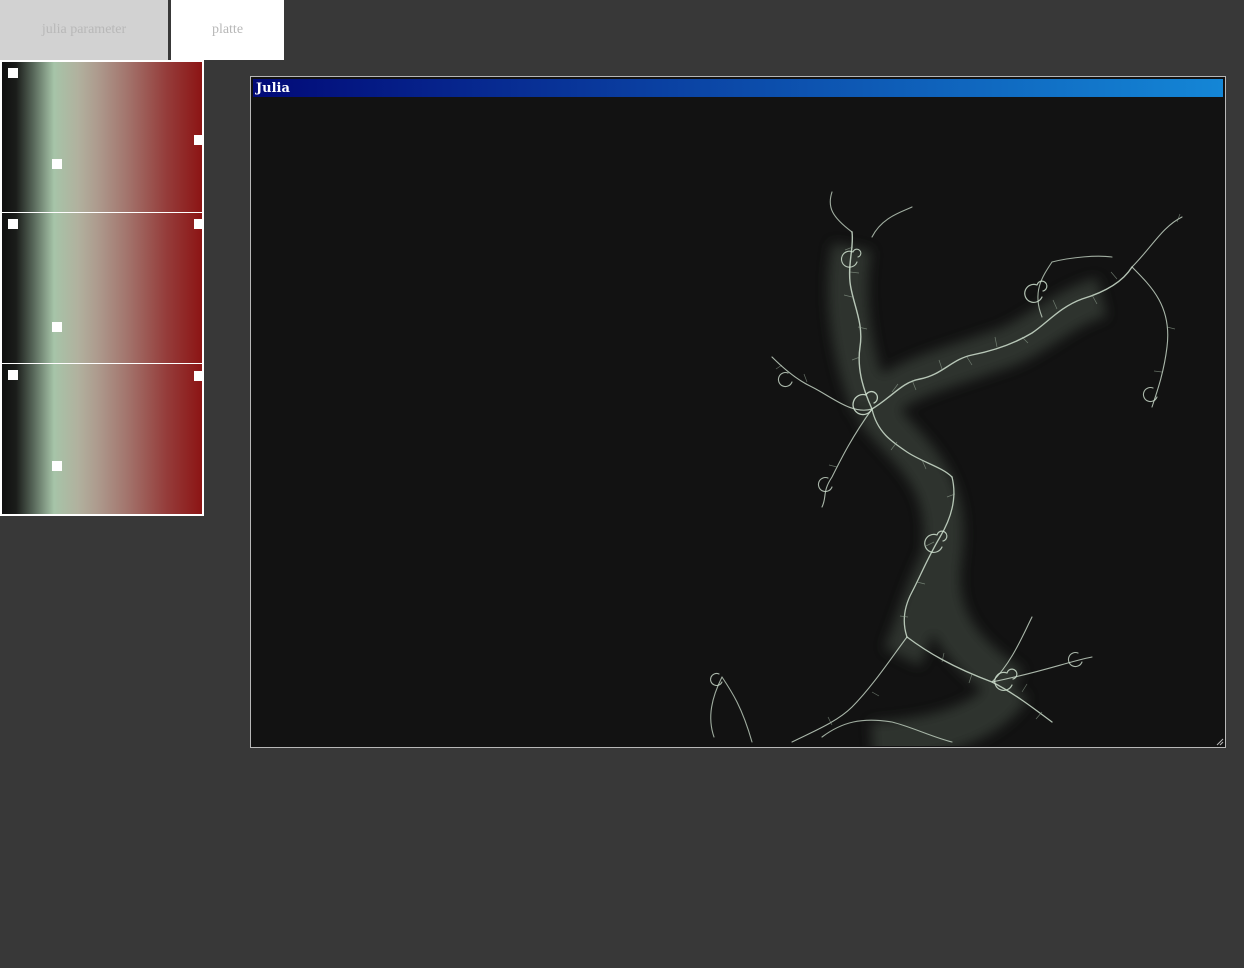 The height and width of the screenshot is (968, 1244). Describe the element at coordinates (273, 88) in the screenshot. I see `window-title: Julia` at that location.